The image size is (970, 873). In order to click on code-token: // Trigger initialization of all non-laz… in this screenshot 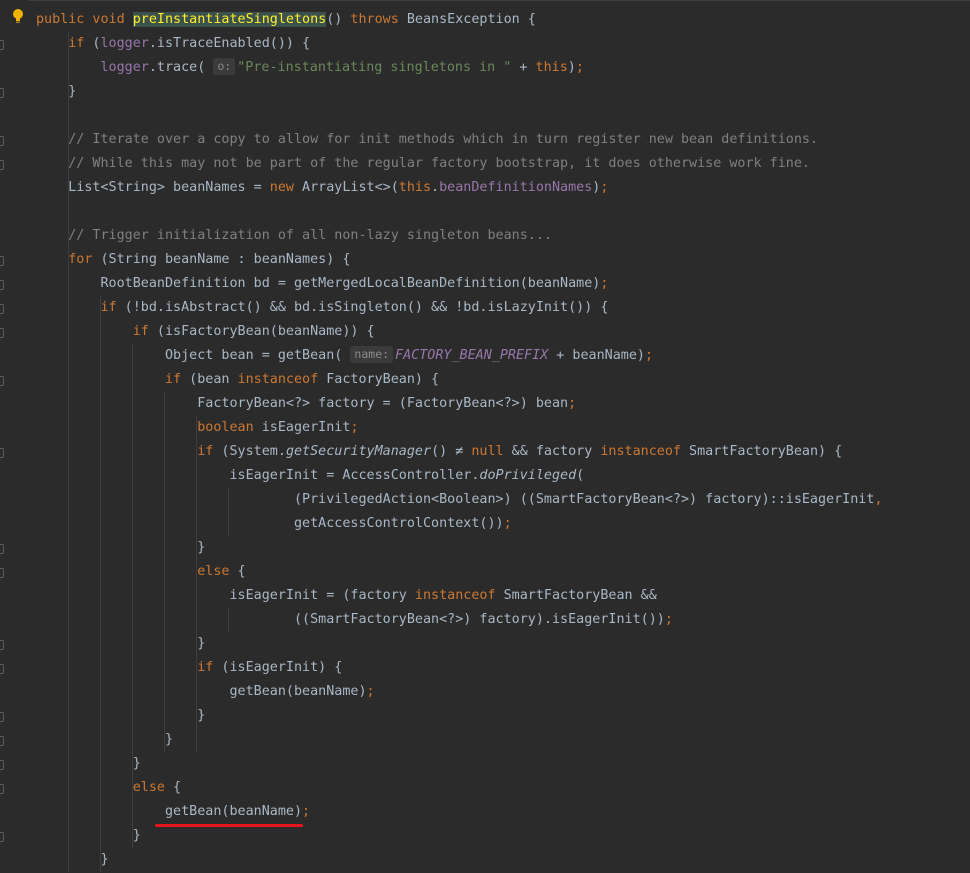, I will do `click(294, 235)`.